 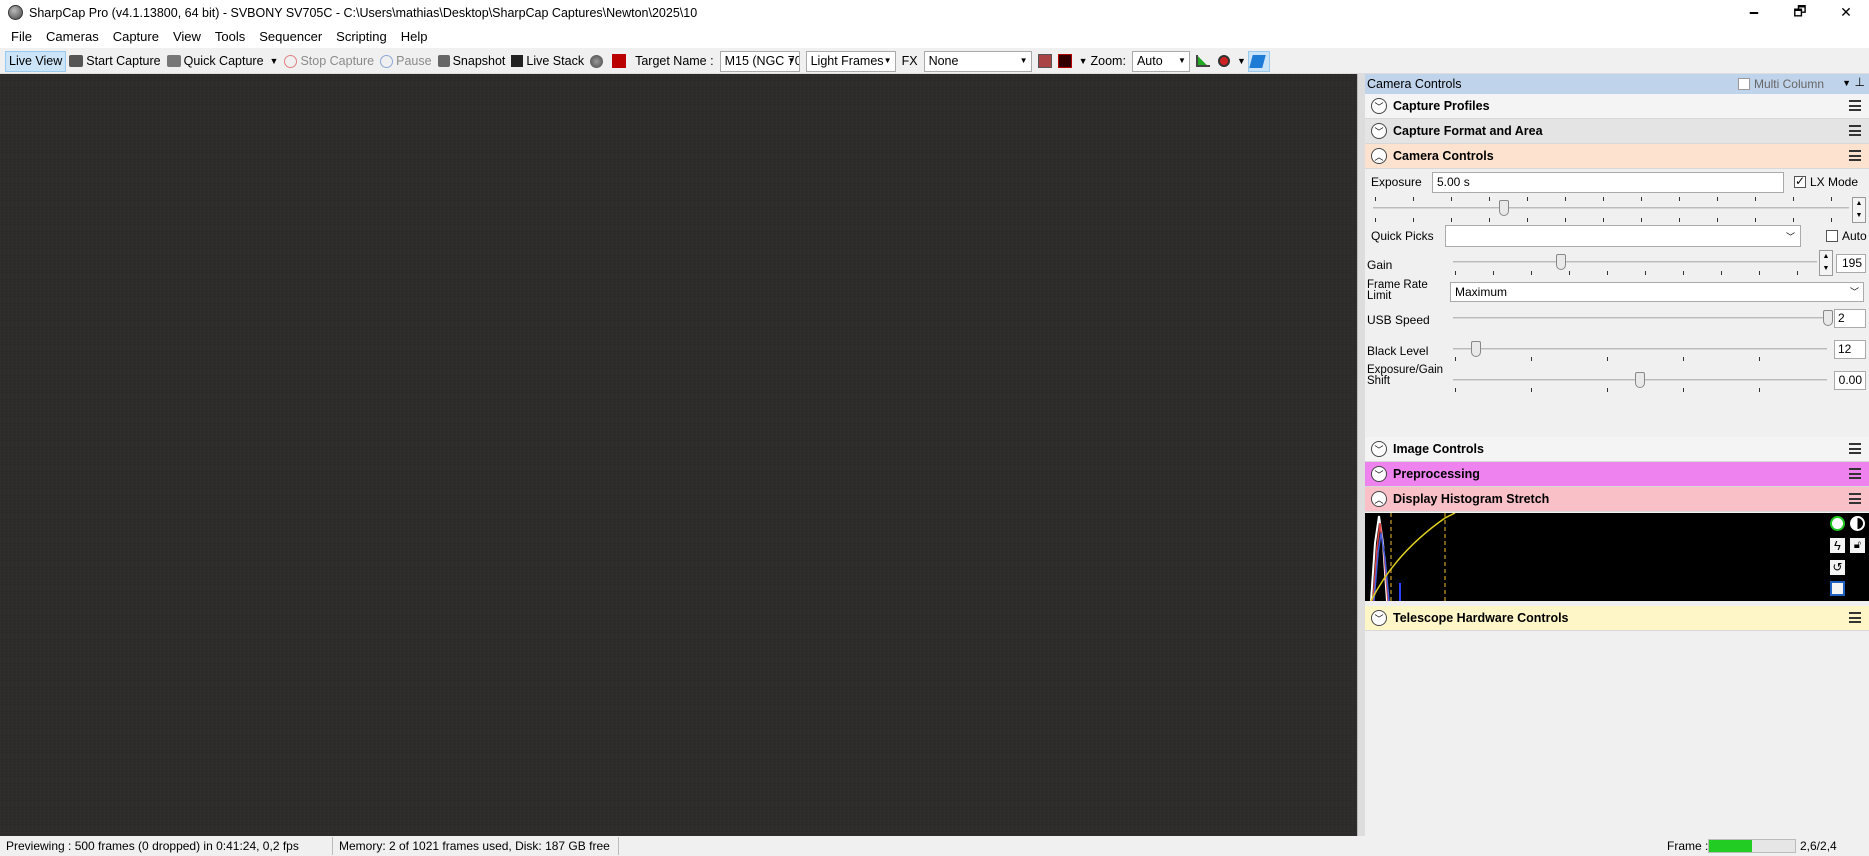 What do you see at coordinates (620, 61) in the screenshot?
I see `ngc-button` at bounding box center [620, 61].